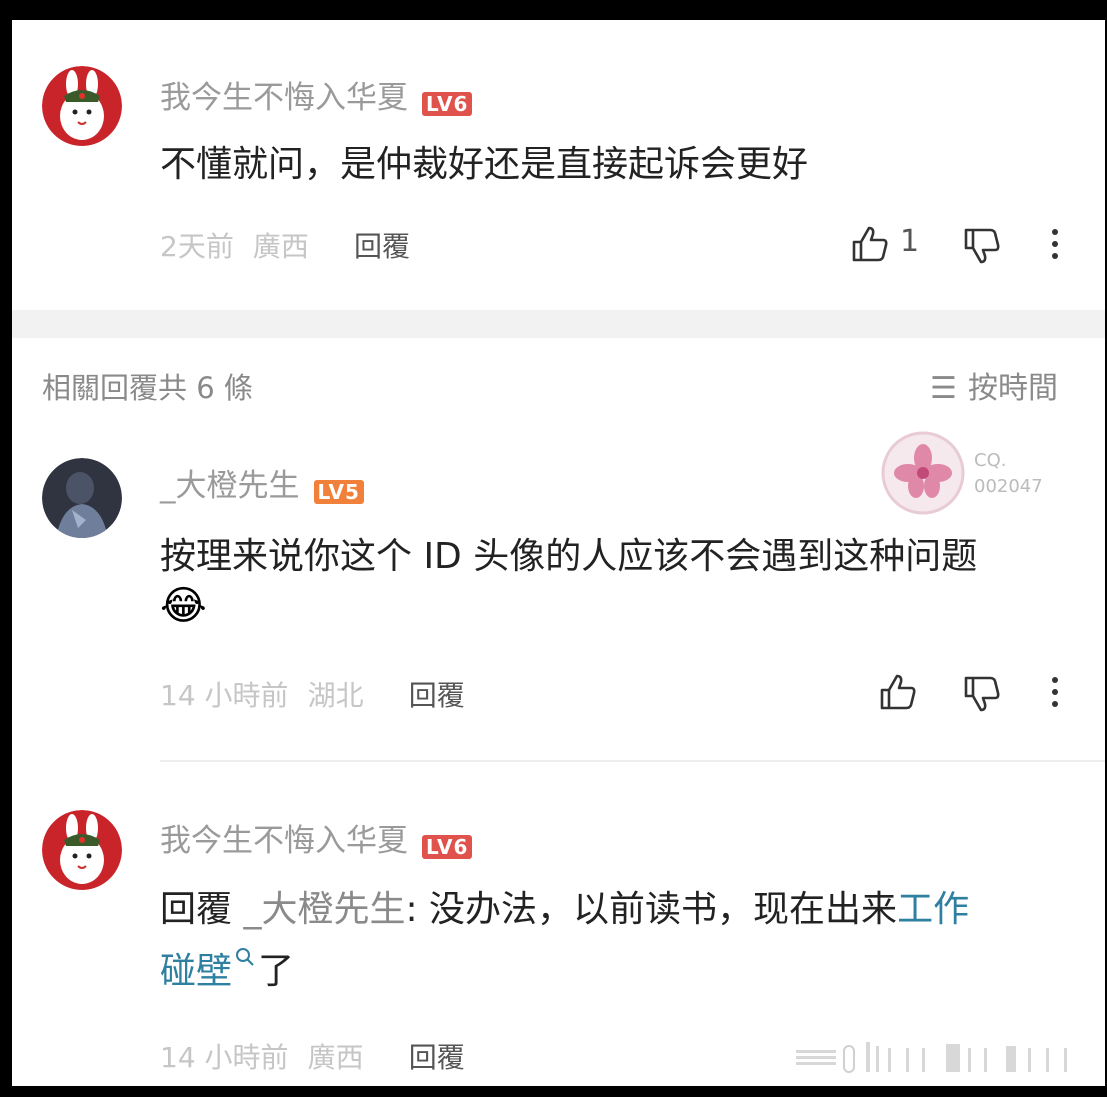 This screenshot has height=1097, width=1107. What do you see at coordinates (196, 971) in the screenshot?
I see `search-link-part2: 碰壁` at bounding box center [196, 971].